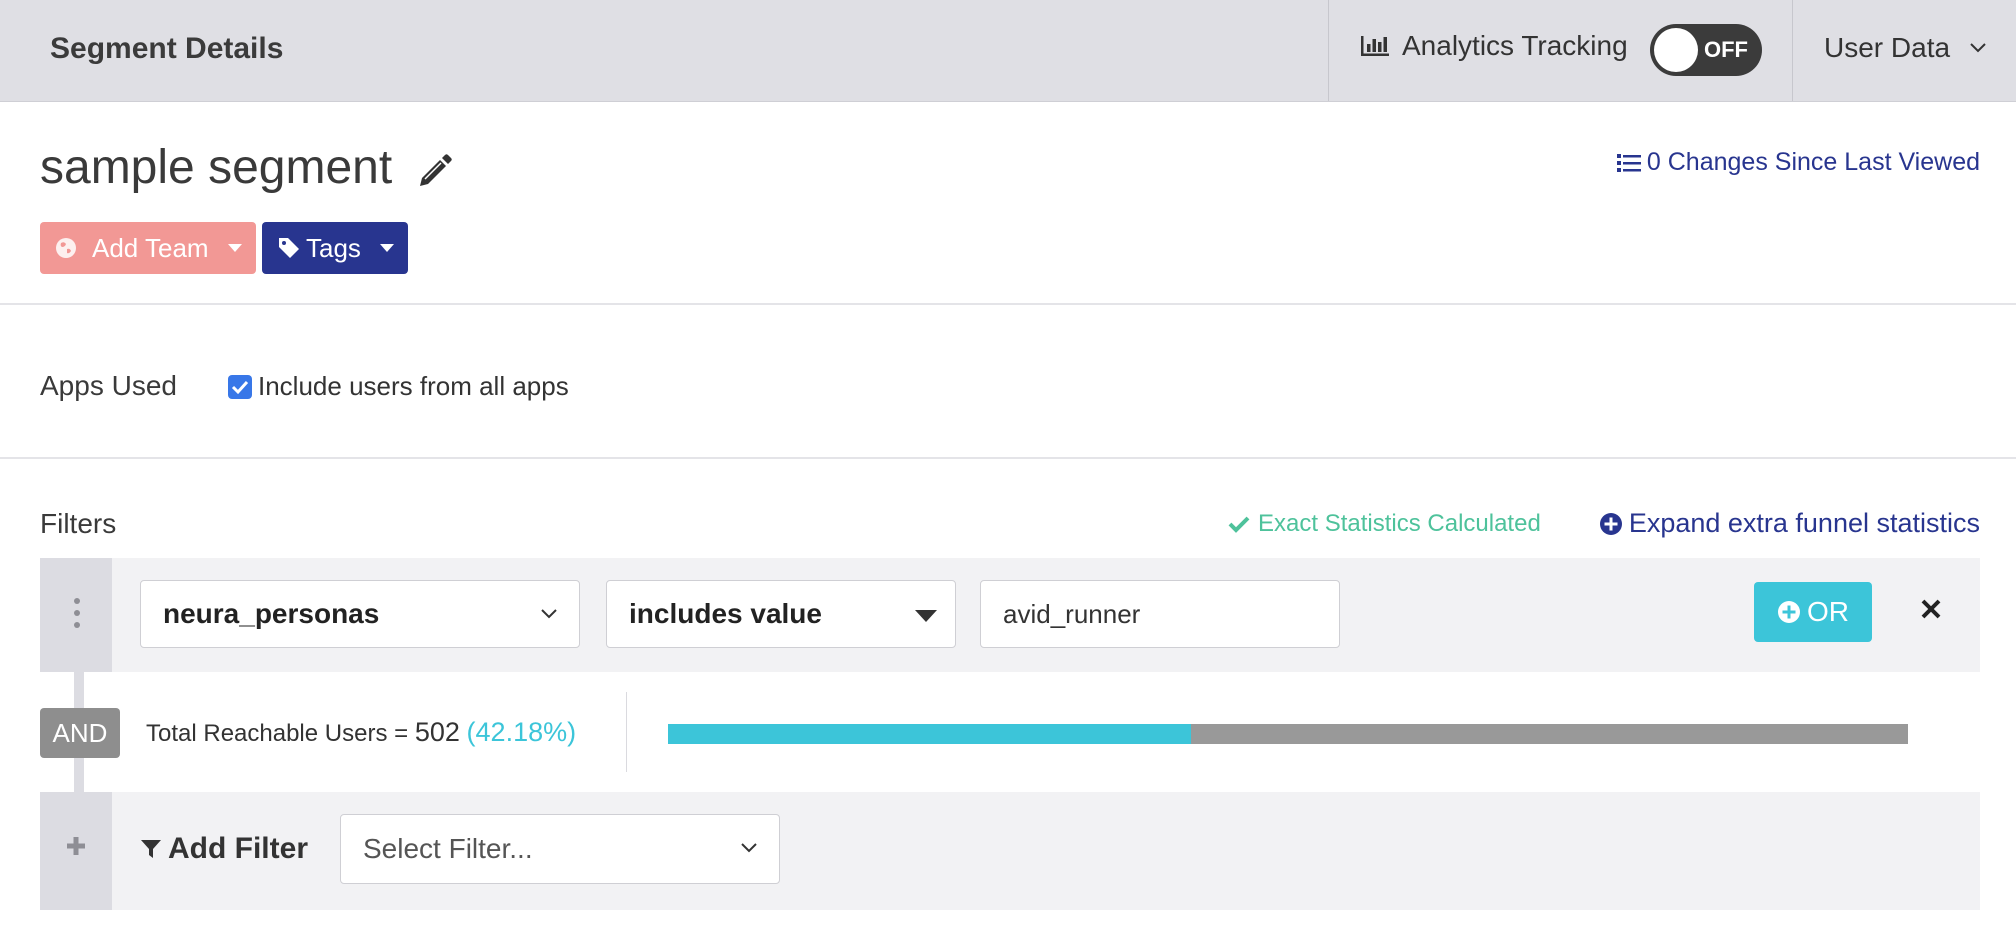  I want to click on pencil-icon, so click(435, 171).